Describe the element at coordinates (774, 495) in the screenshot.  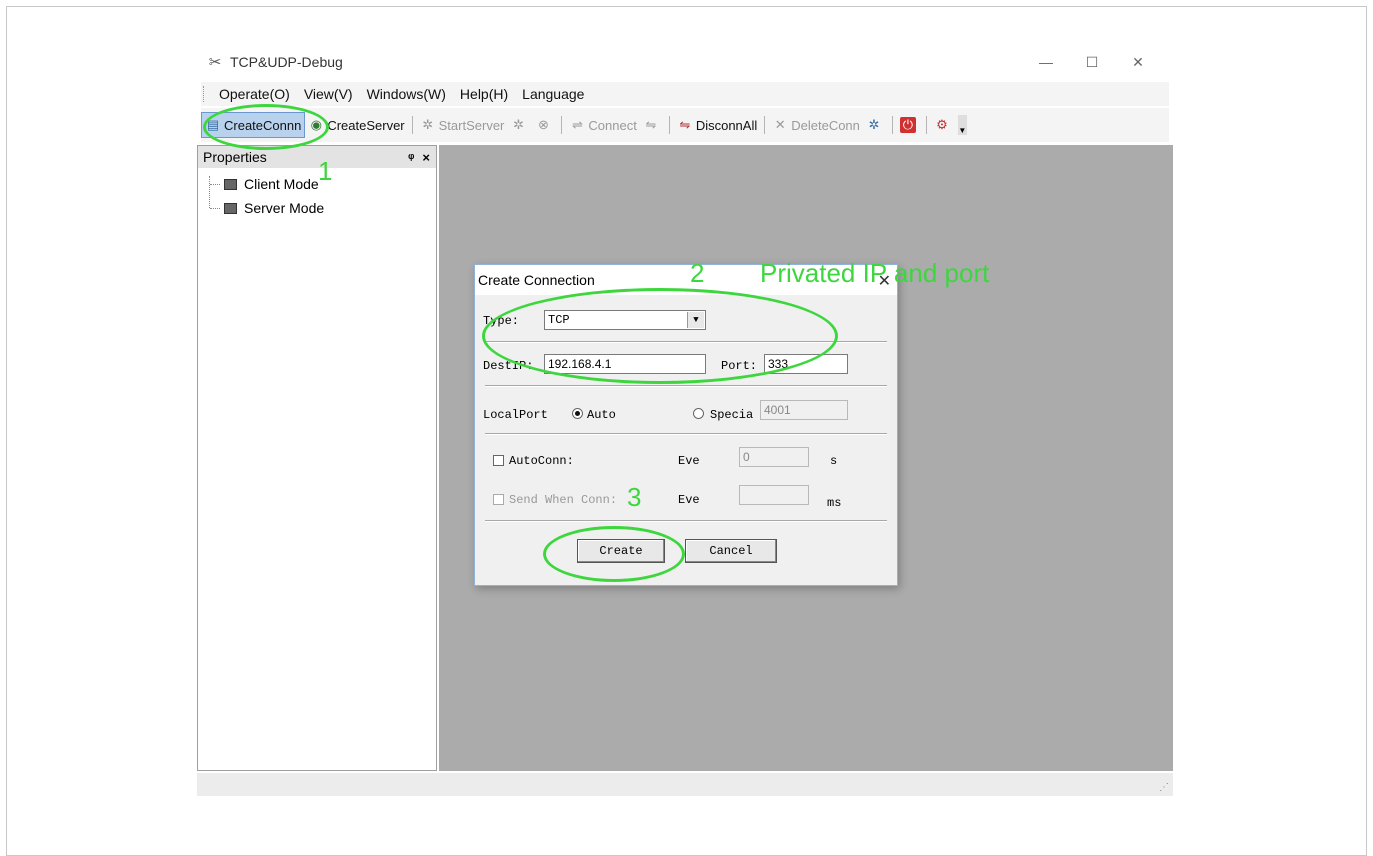
I see `send-interval-input` at that location.